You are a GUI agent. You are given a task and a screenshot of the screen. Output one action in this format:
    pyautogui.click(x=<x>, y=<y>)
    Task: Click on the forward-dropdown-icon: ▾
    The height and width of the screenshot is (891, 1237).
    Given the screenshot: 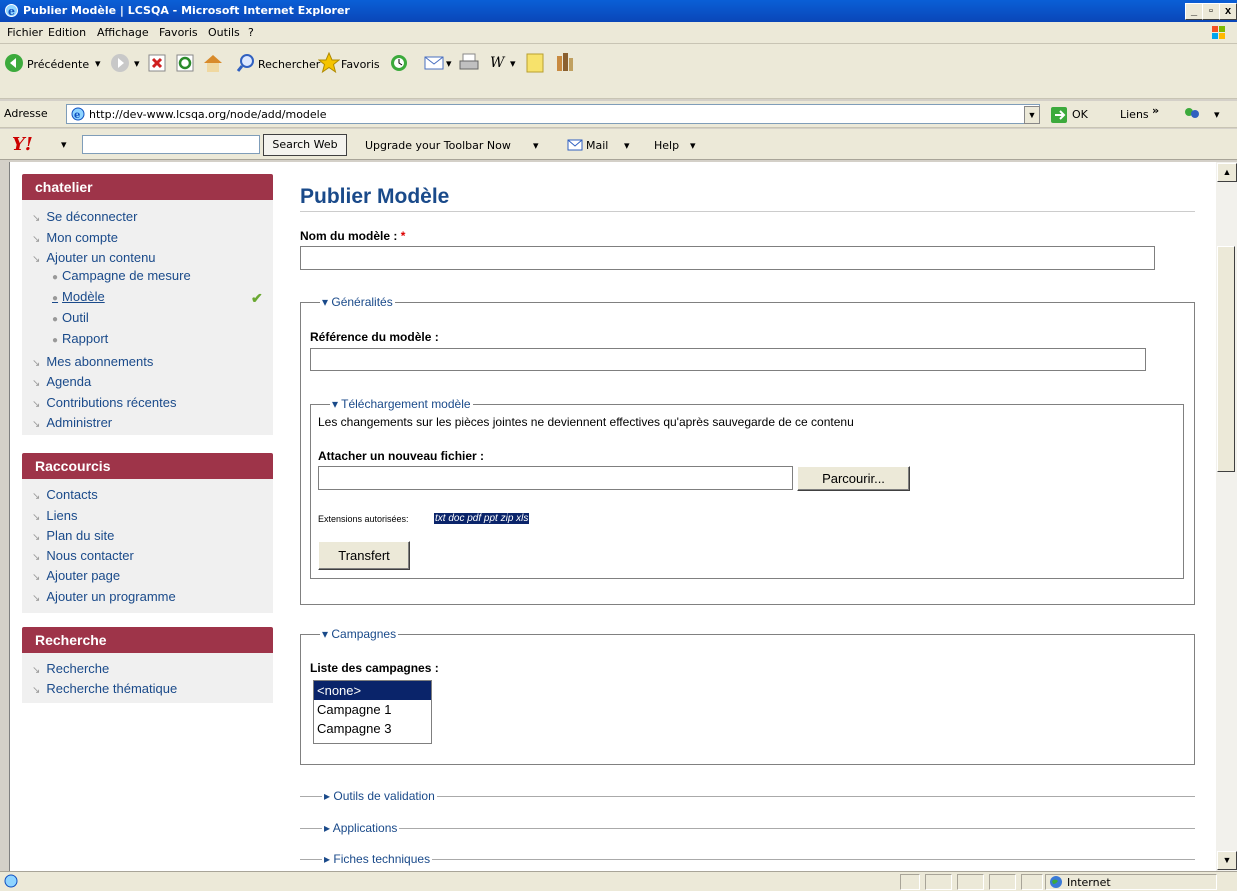 What is the action you would take?
    pyautogui.click(x=137, y=63)
    